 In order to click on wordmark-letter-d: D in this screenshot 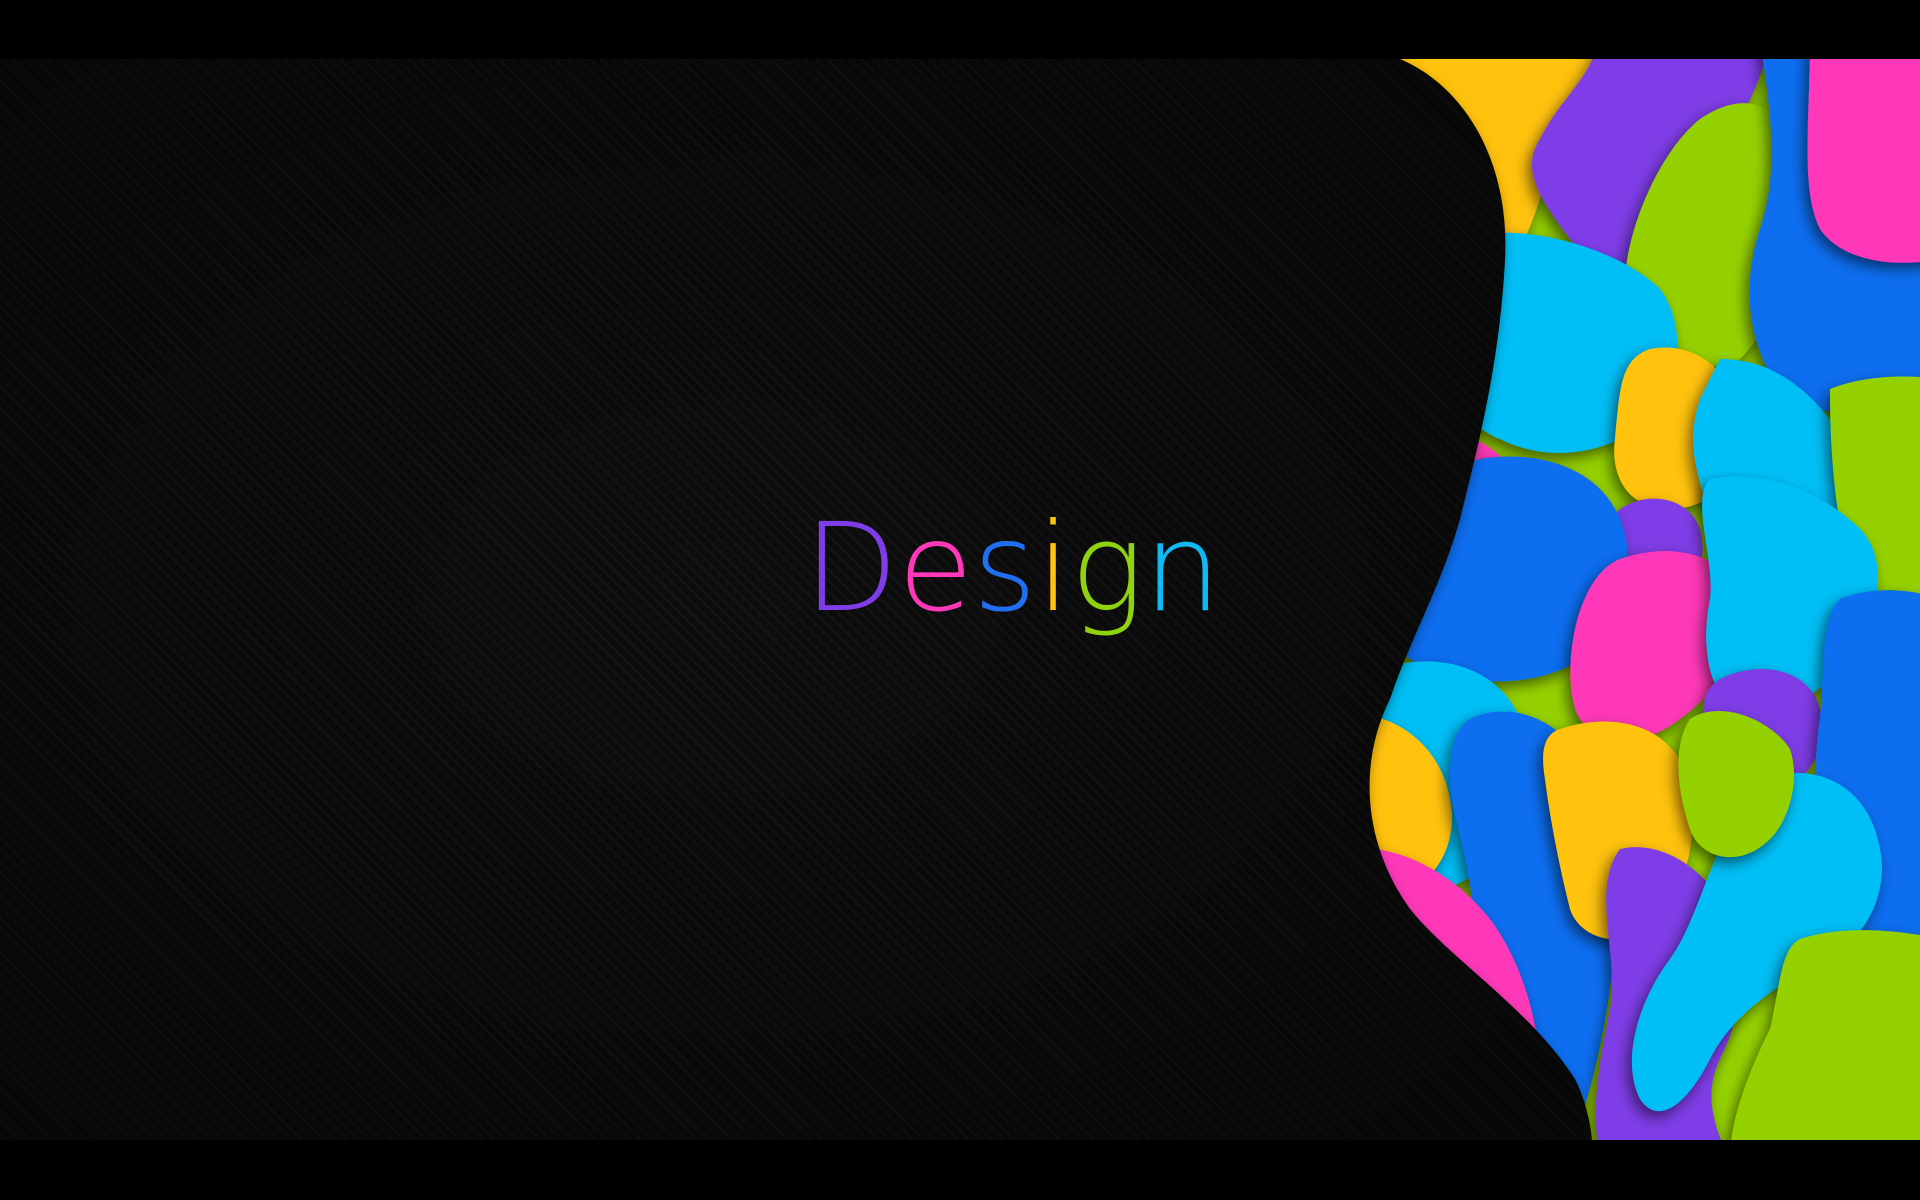, I will do `click(851, 568)`.